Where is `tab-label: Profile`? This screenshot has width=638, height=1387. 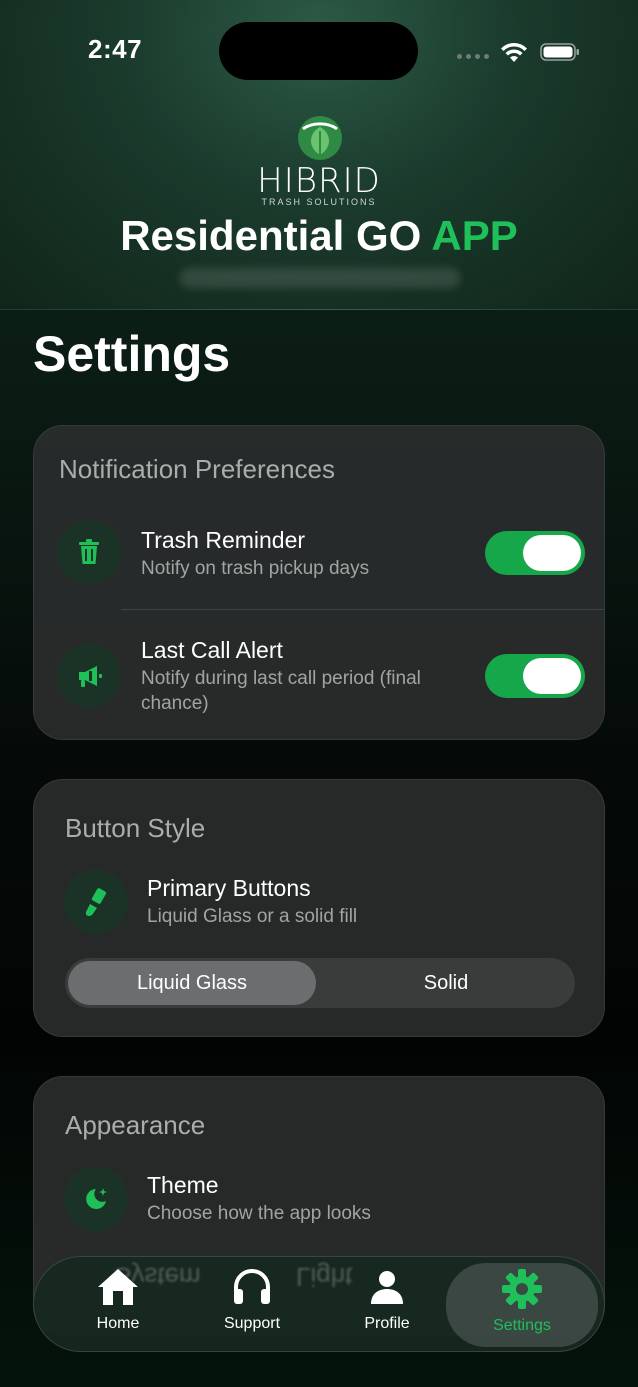
tab-label: Profile is located at coordinates (387, 1323).